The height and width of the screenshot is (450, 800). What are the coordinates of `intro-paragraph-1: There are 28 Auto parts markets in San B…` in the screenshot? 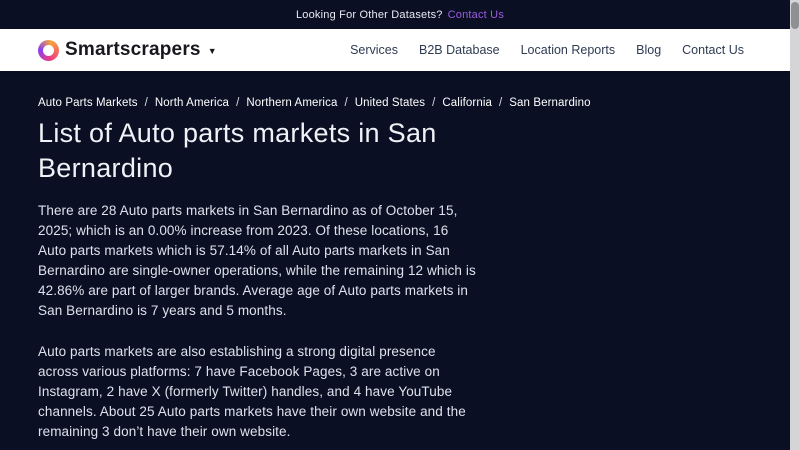 It's located at (257, 260).